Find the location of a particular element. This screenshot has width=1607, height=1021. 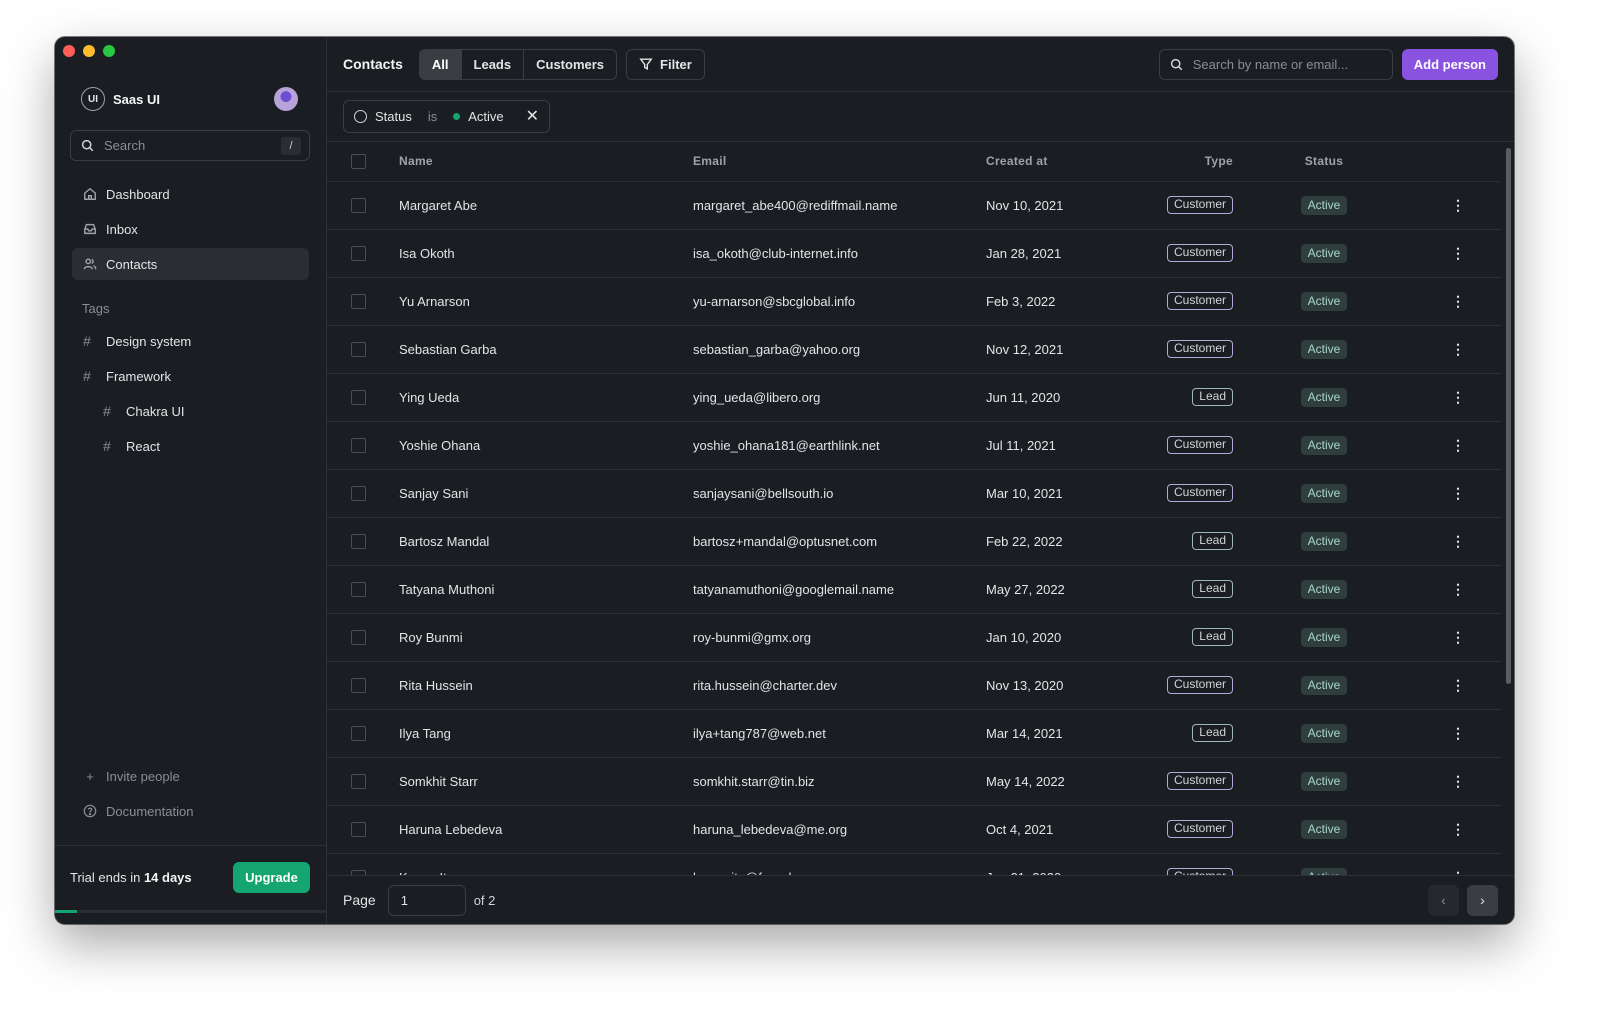

sidebar-item-inbox: Inbox is located at coordinates (190, 229).